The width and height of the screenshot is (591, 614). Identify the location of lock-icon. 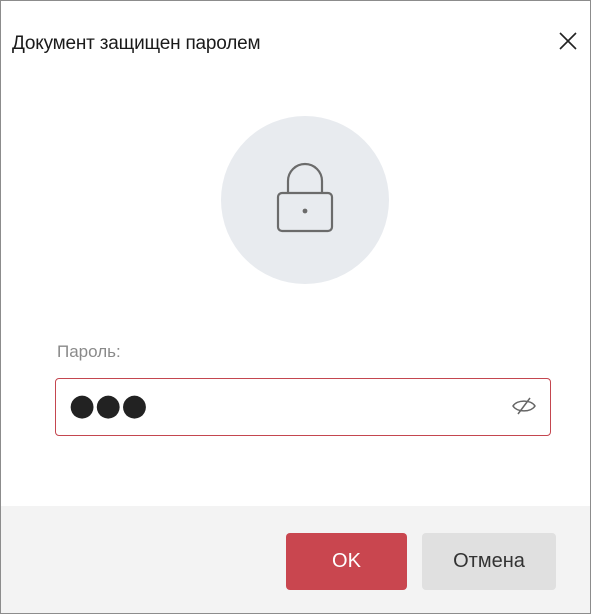
(305, 200).